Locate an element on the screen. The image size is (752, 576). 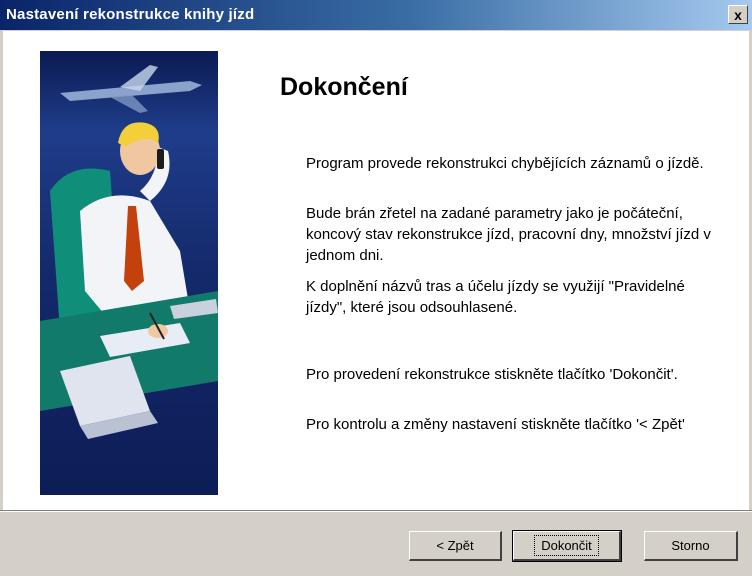
footer-divider is located at coordinates (376, 511).